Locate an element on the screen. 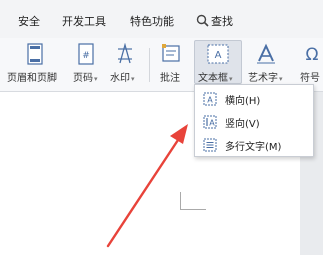  annotation-arrow-icon is located at coordinates (147, 186).